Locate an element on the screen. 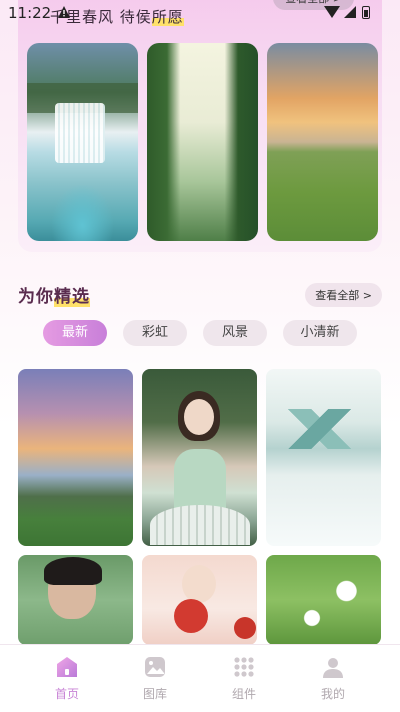  umbrella is located at coordinates (200, 525).